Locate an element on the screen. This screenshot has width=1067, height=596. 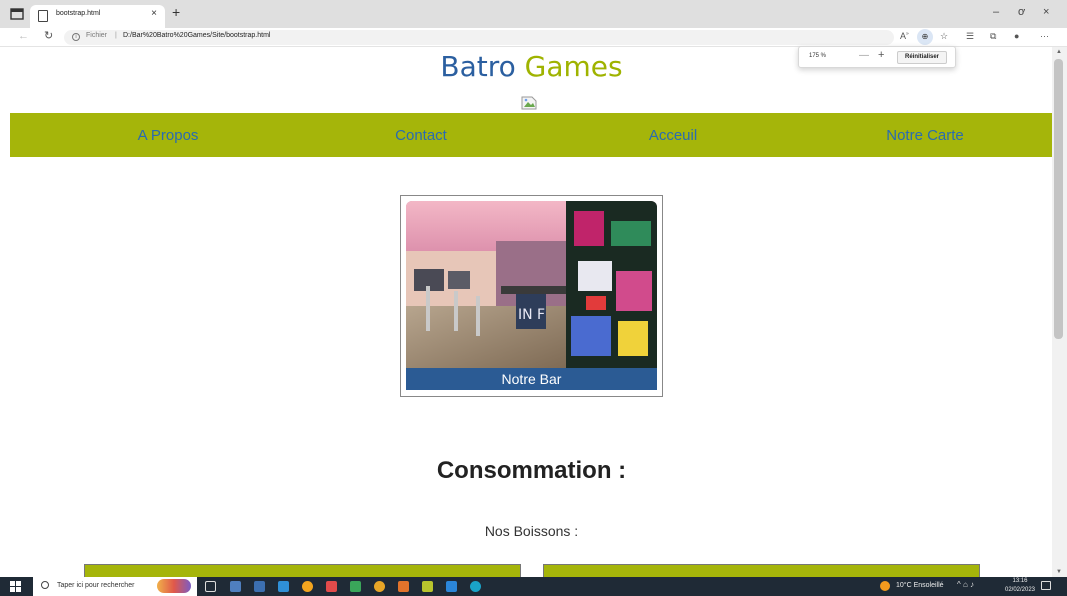
new-tab-button: + is located at coordinates (176, 12).